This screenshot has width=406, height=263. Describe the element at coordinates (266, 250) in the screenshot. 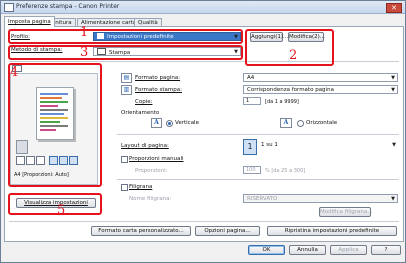

I see `ok-button: OK` at that location.